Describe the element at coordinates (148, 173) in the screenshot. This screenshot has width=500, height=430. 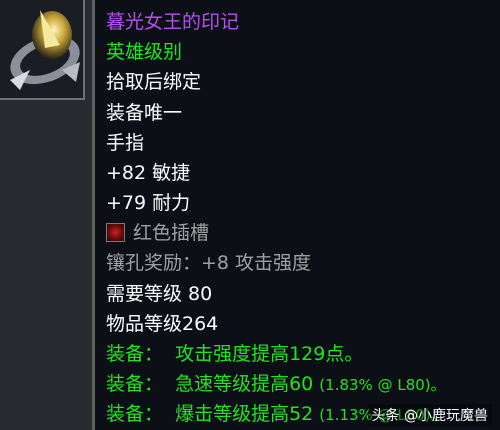
I see `item-stat-agility: +82 敏捷` at that location.